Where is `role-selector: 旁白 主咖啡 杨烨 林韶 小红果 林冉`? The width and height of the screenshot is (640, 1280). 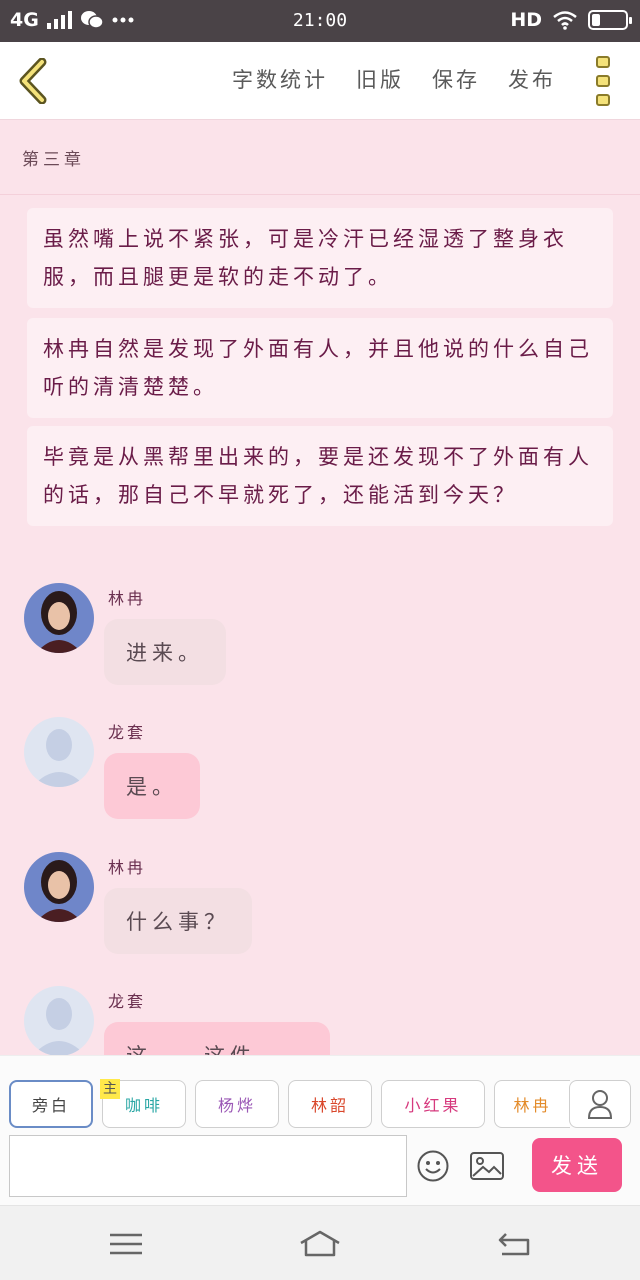 role-selector: 旁白 主咖啡 杨烨 林韶 小红果 林冉 is located at coordinates (289, 1103).